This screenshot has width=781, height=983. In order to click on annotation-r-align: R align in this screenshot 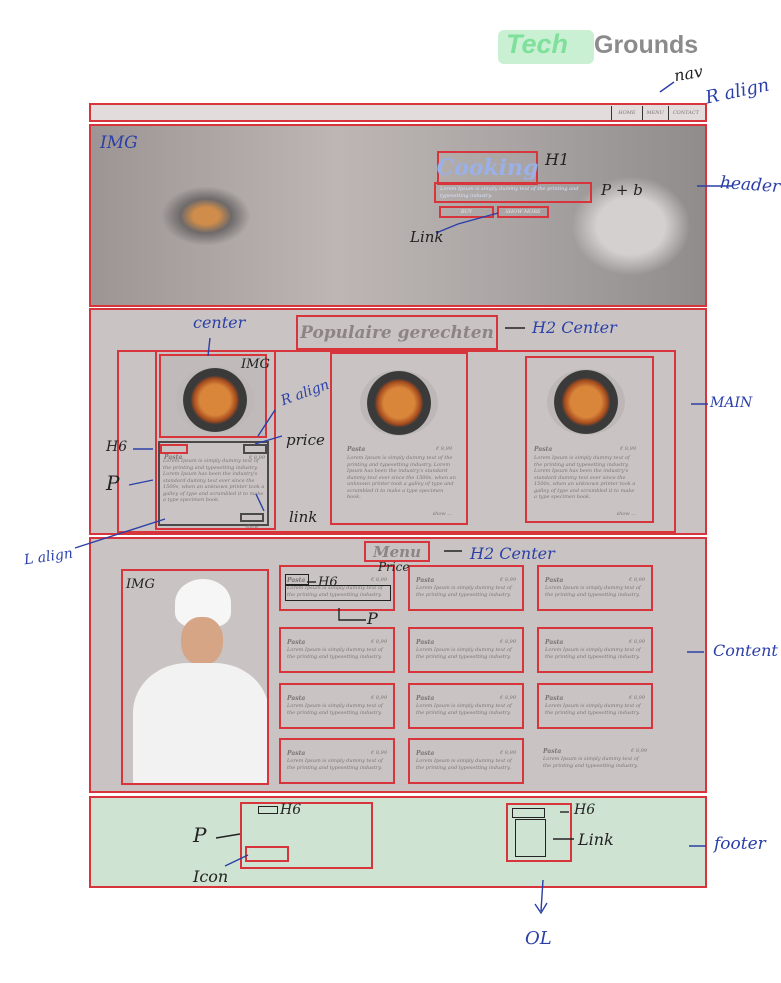, I will do `click(737, 91)`.